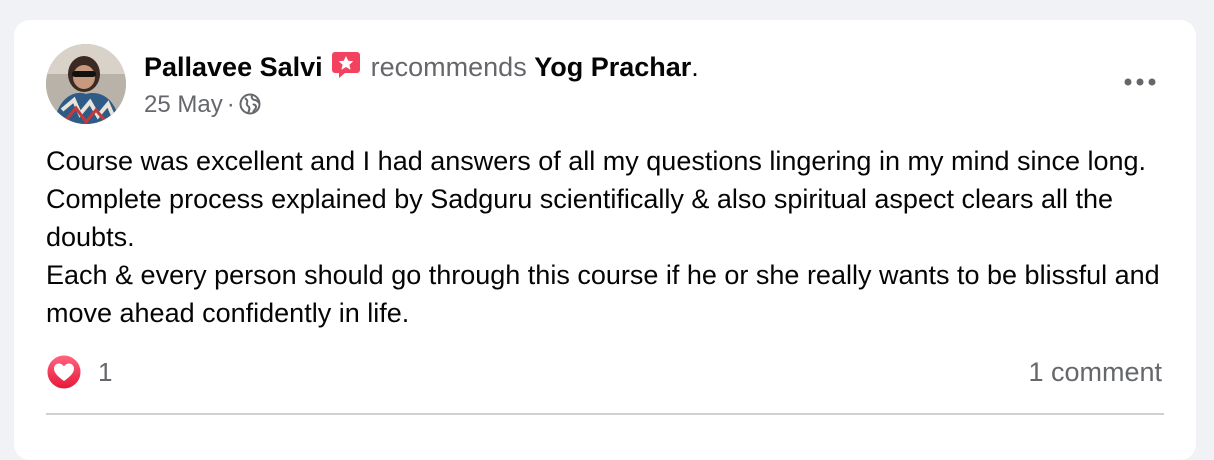 The height and width of the screenshot is (460, 1214). What do you see at coordinates (695, 67) in the screenshot?
I see `title-period: .` at bounding box center [695, 67].